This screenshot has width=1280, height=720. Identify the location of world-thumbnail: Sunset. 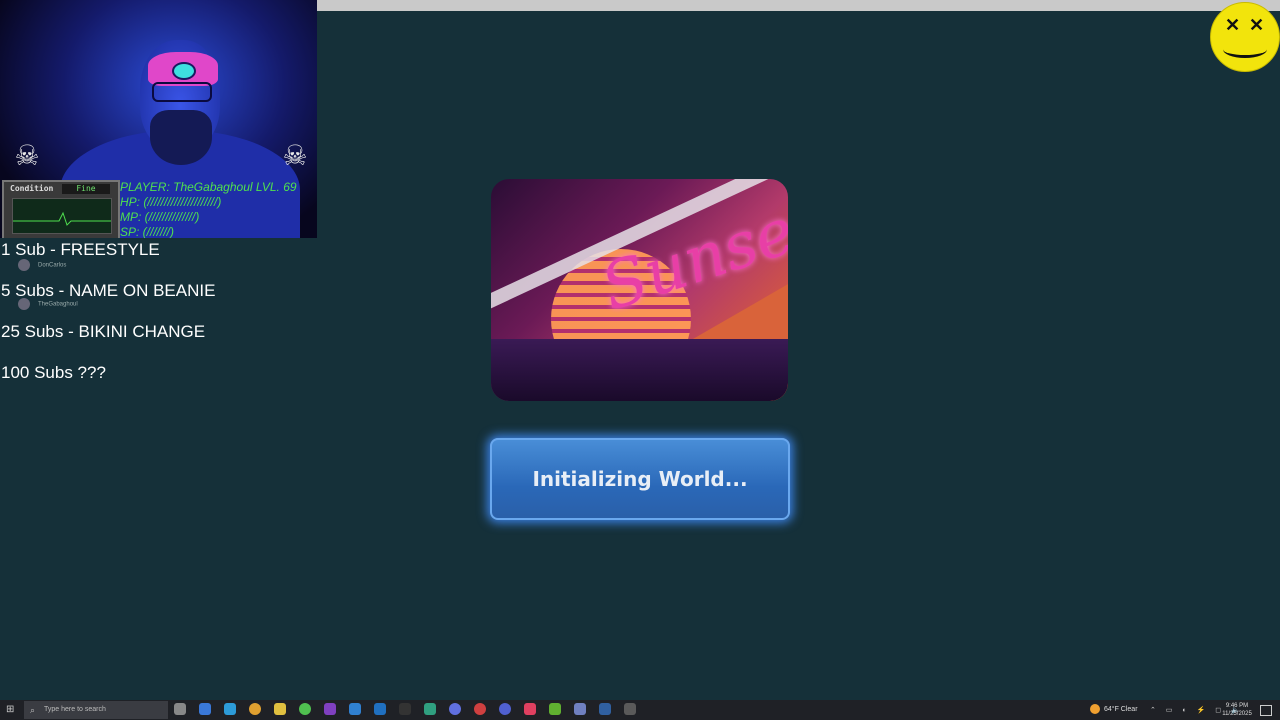
(639, 290).